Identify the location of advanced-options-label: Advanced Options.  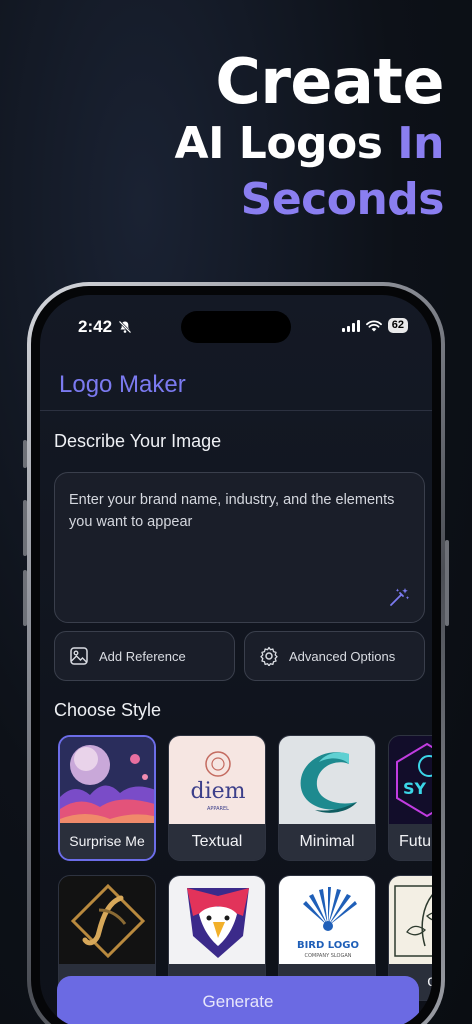
(342, 656).